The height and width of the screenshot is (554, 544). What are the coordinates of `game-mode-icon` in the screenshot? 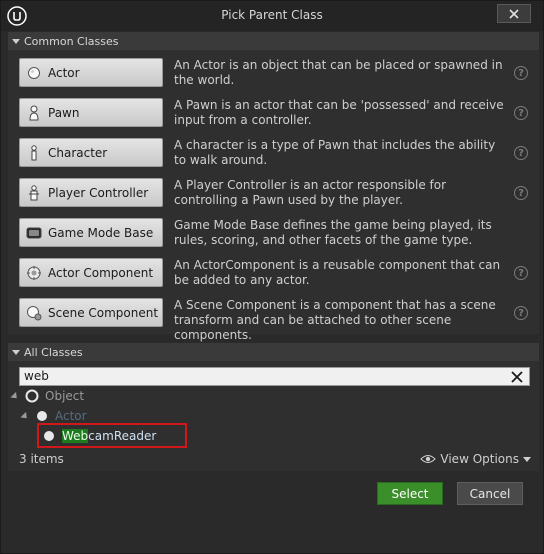 It's located at (34, 233).